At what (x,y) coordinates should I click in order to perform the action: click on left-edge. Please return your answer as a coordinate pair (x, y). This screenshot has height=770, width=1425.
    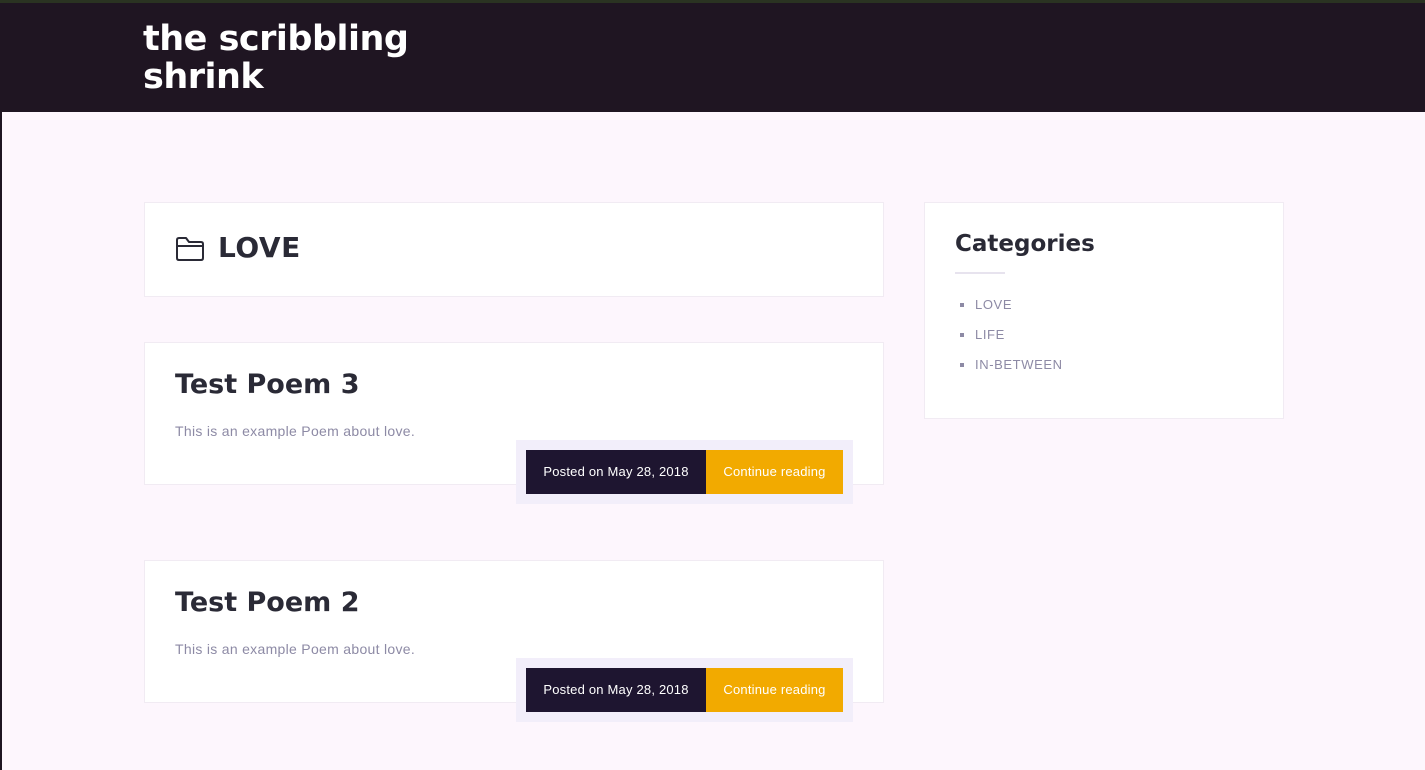
    Looking at the image, I should click on (1, 441).